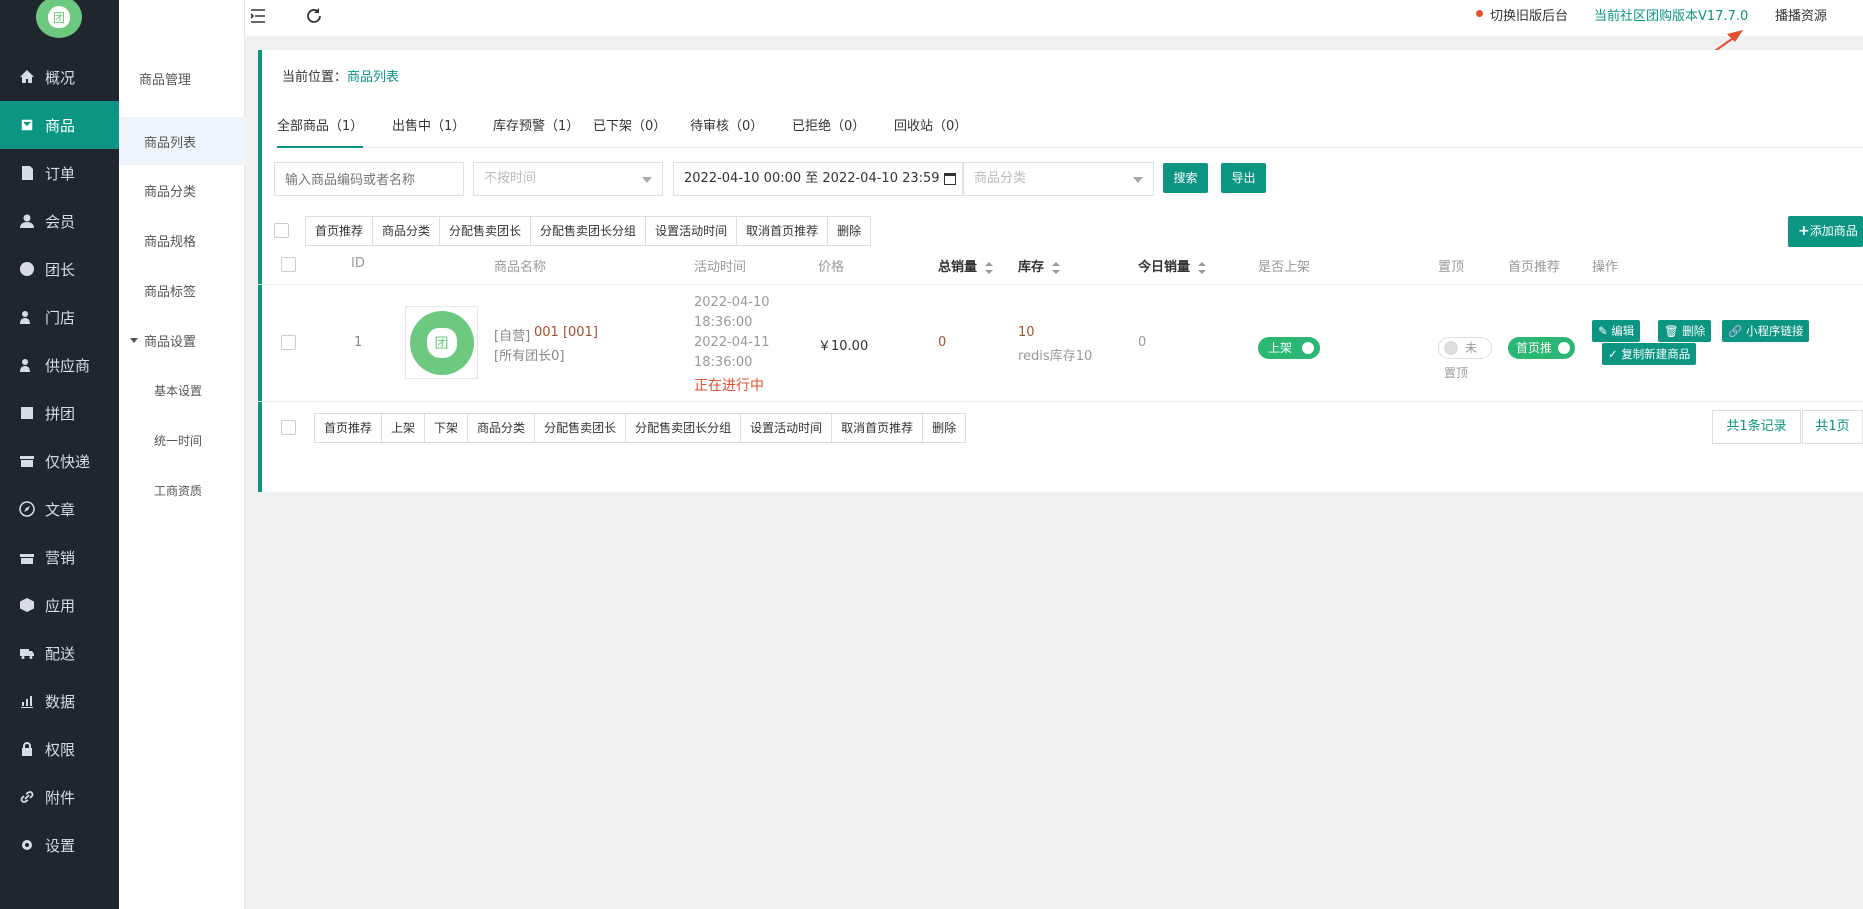  I want to click on edit-button: ✎ 编辑, so click(1616, 331).